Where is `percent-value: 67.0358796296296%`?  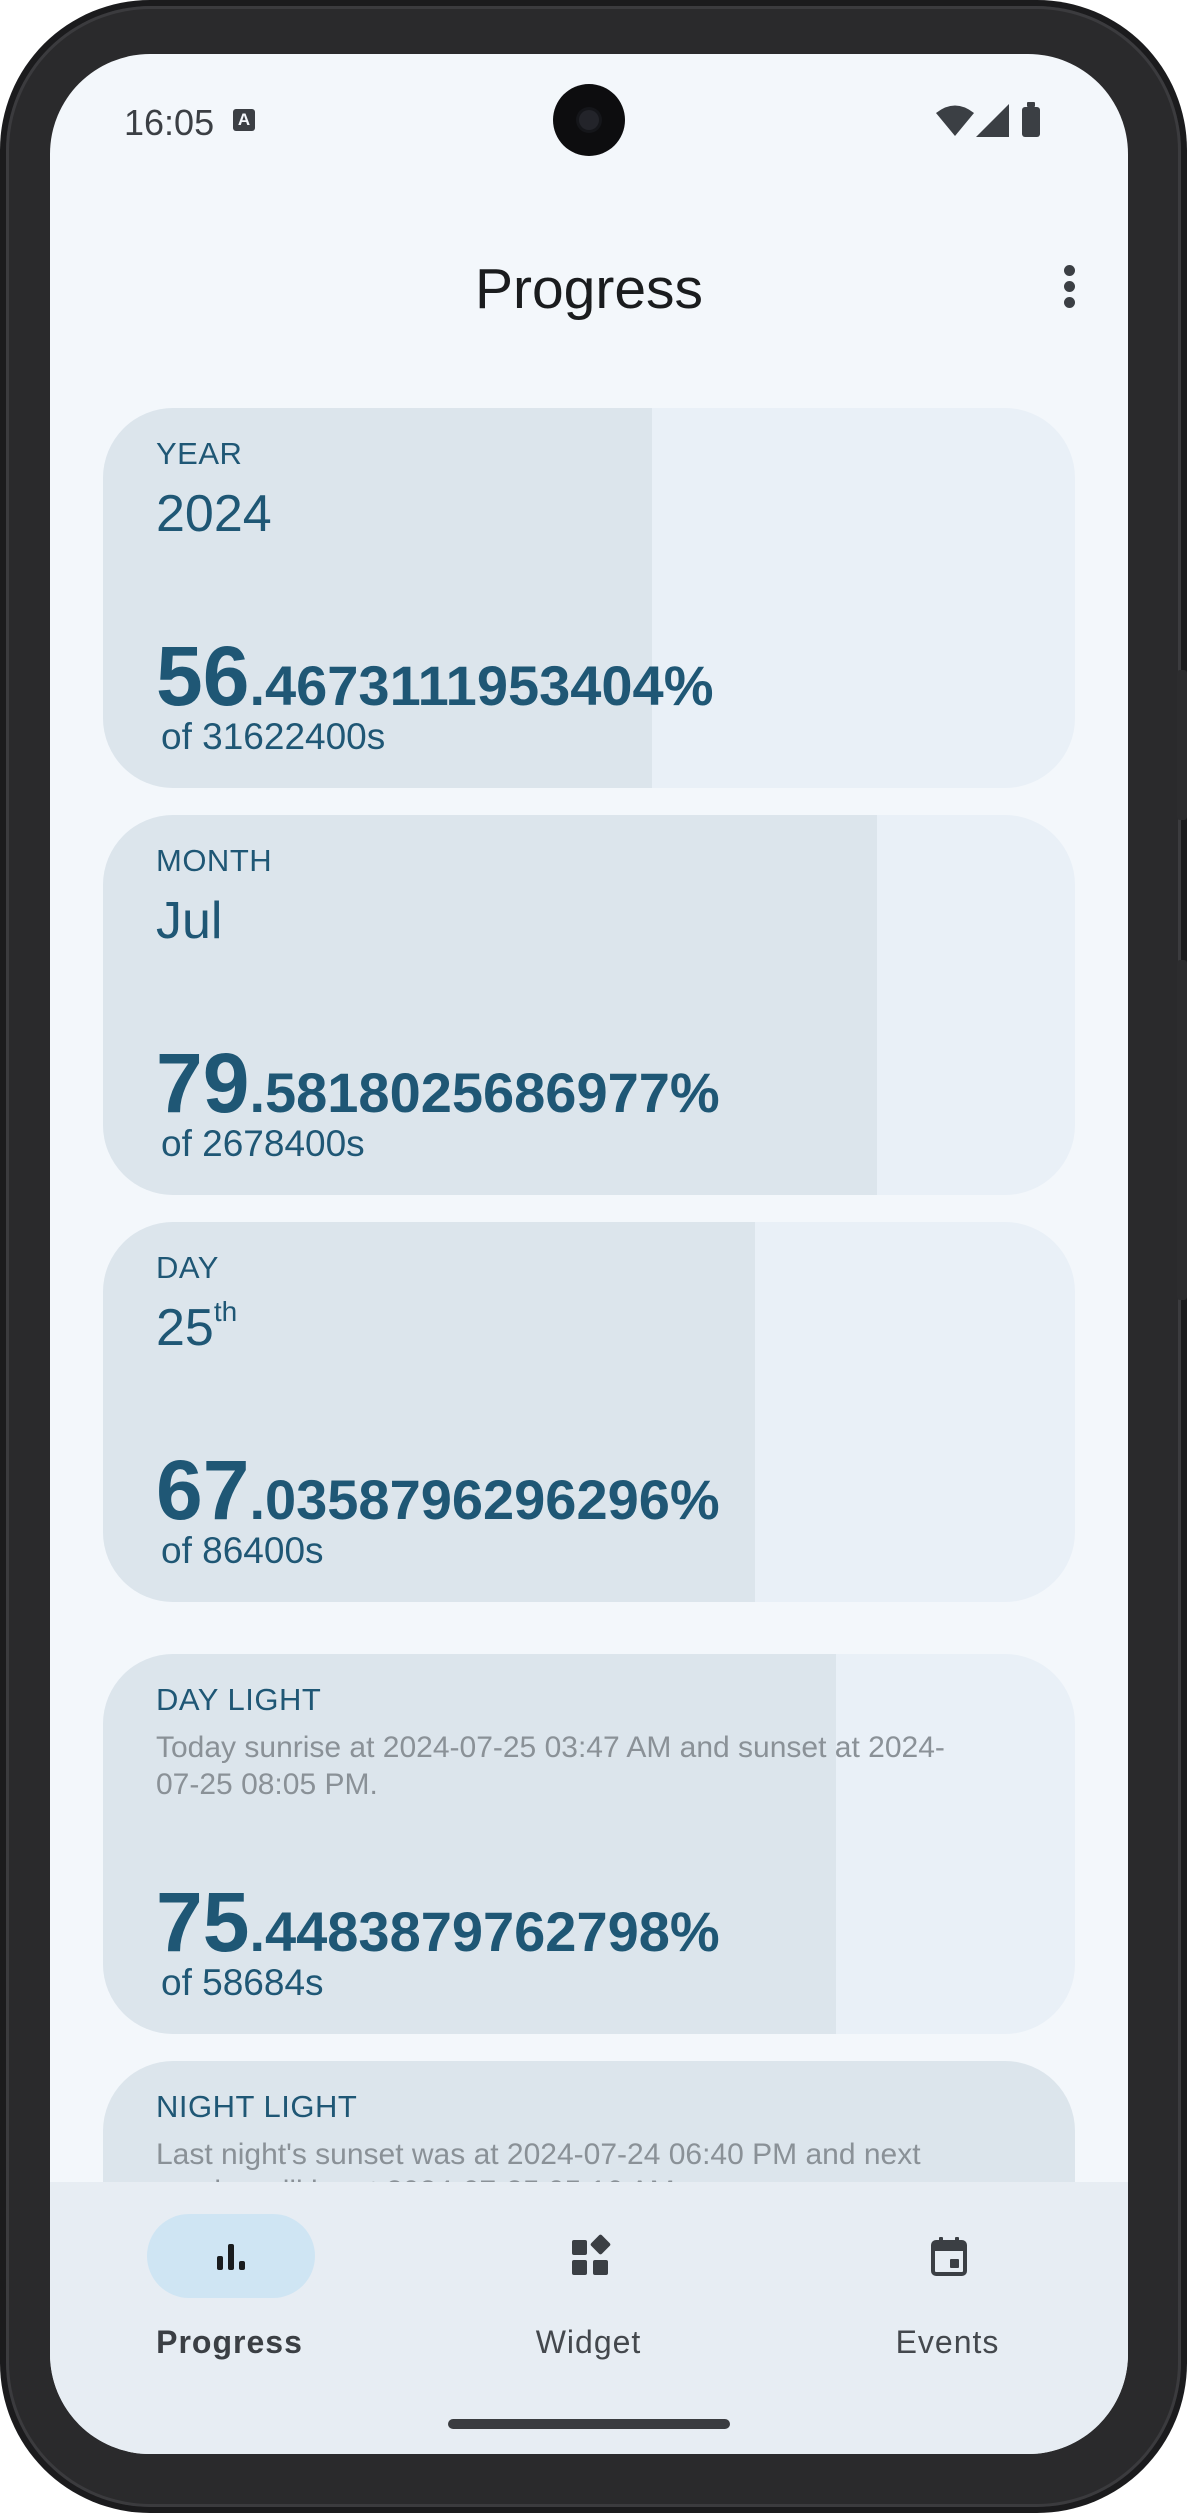
percent-value: 67.0358796296296% is located at coordinates (438, 1490).